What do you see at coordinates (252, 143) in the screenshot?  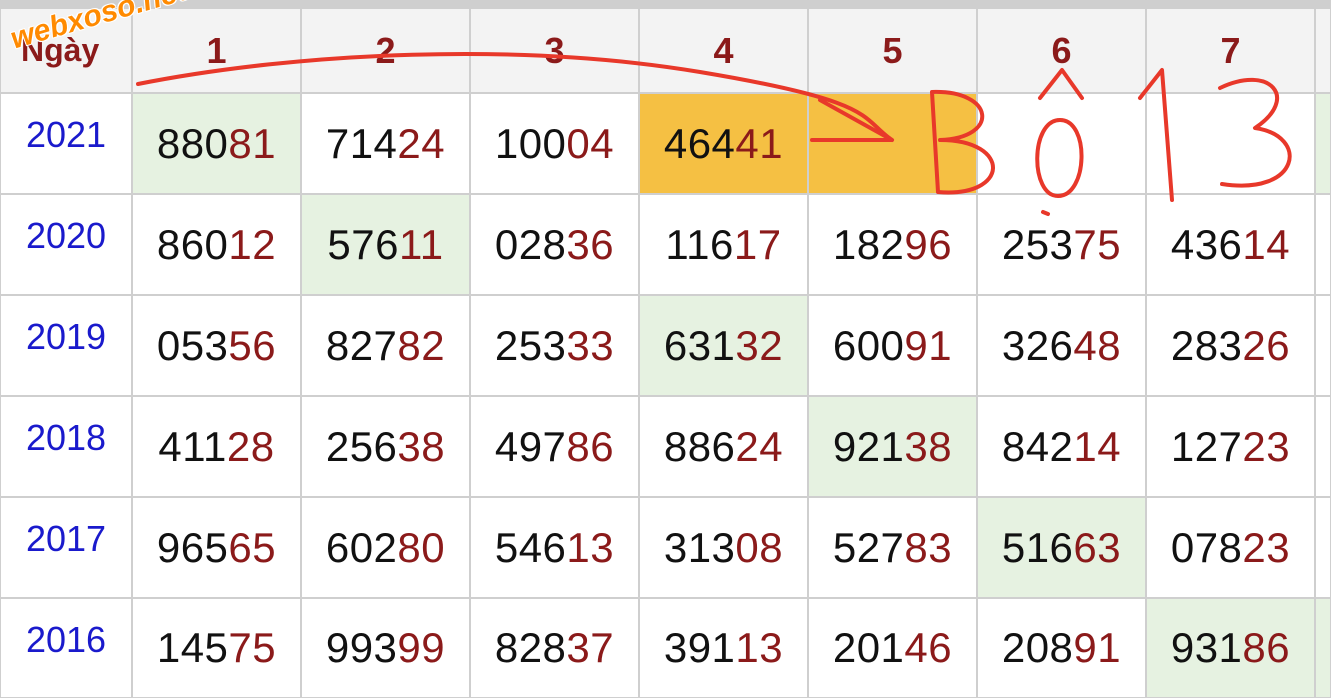 I see `number-tail: 81` at bounding box center [252, 143].